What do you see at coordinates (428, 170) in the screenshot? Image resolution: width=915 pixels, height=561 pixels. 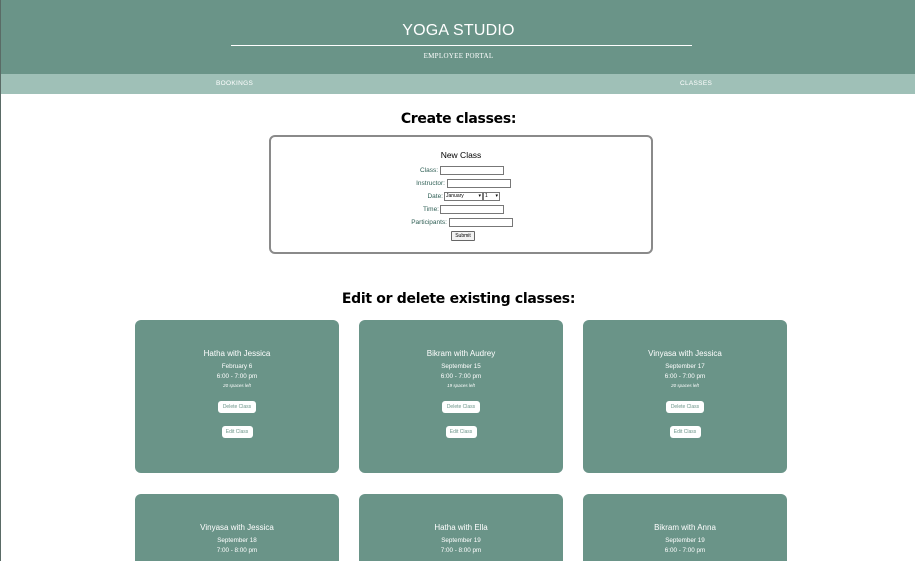 I see `class-label: Class:` at bounding box center [428, 170].